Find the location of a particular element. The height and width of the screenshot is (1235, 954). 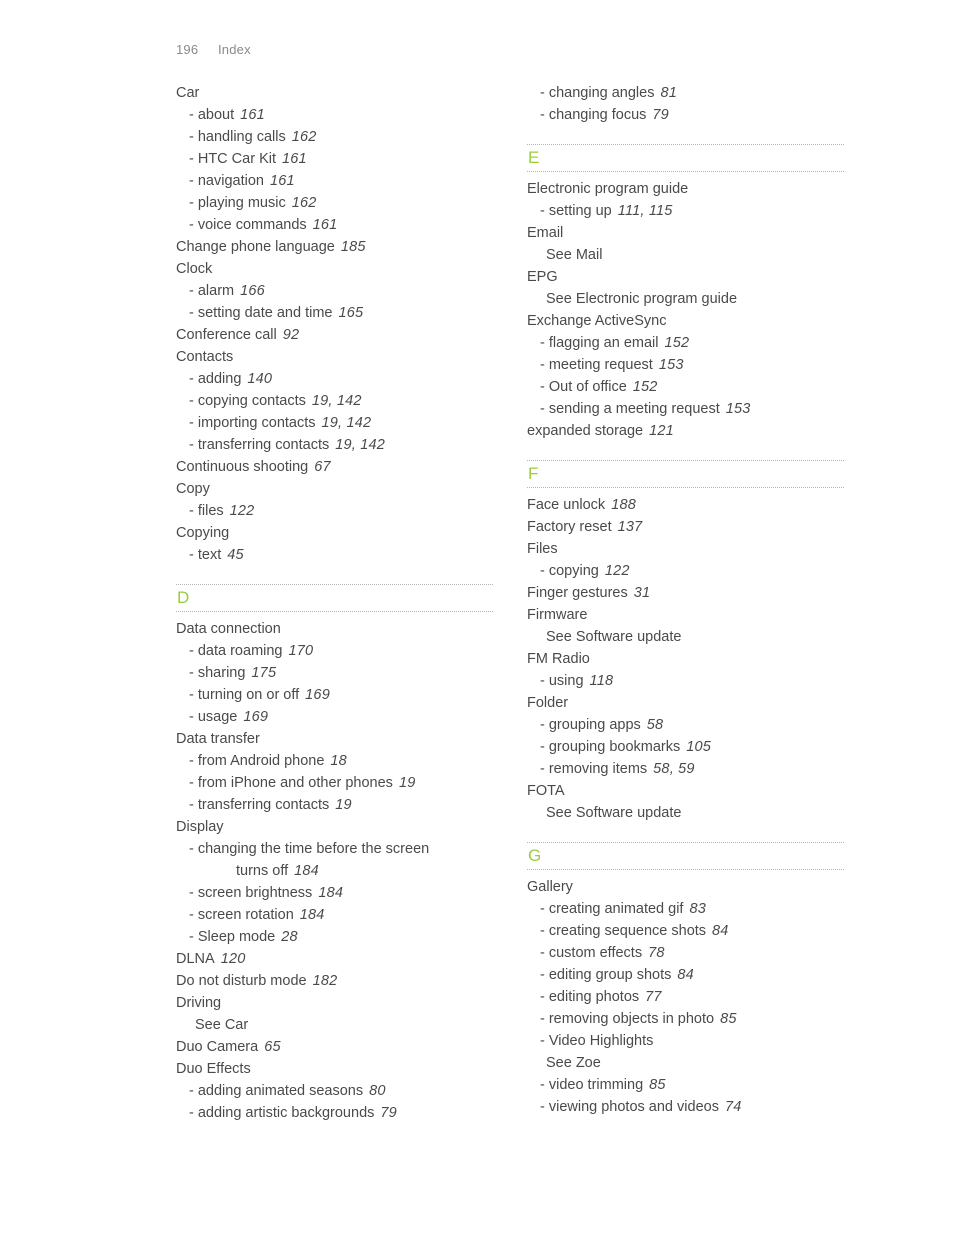

index-entry-sub: - alarm 166 is located at coordinates (334, 291).